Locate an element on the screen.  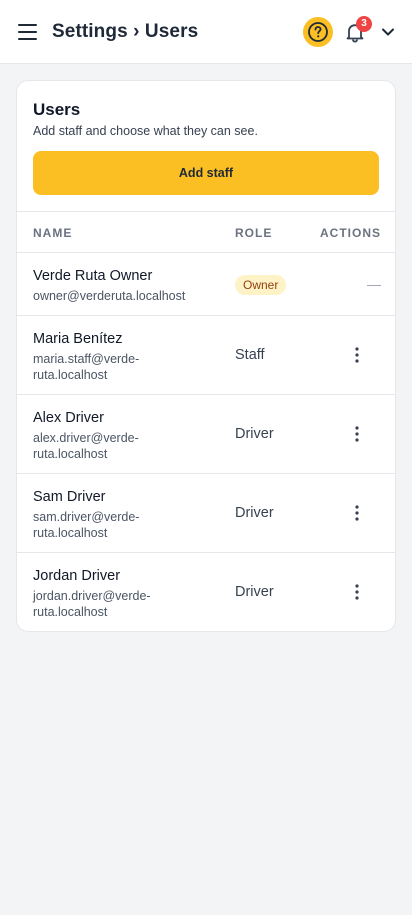
top-bar: Settings › Users 3 is located at coordinates (206, 32).